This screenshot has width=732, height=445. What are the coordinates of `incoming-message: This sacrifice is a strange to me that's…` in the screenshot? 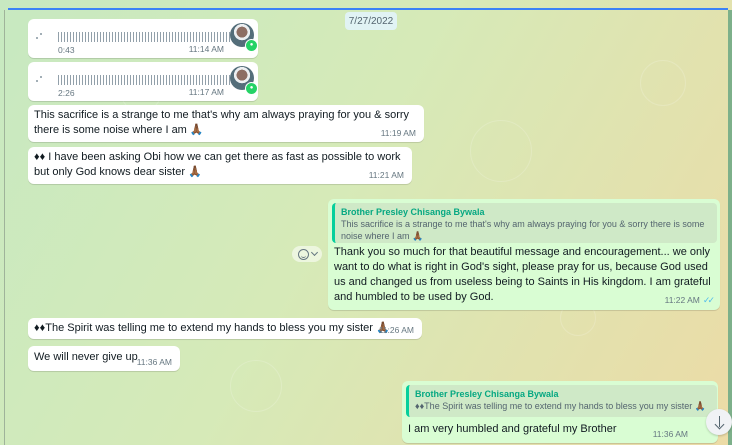 It's located at (226, 123).